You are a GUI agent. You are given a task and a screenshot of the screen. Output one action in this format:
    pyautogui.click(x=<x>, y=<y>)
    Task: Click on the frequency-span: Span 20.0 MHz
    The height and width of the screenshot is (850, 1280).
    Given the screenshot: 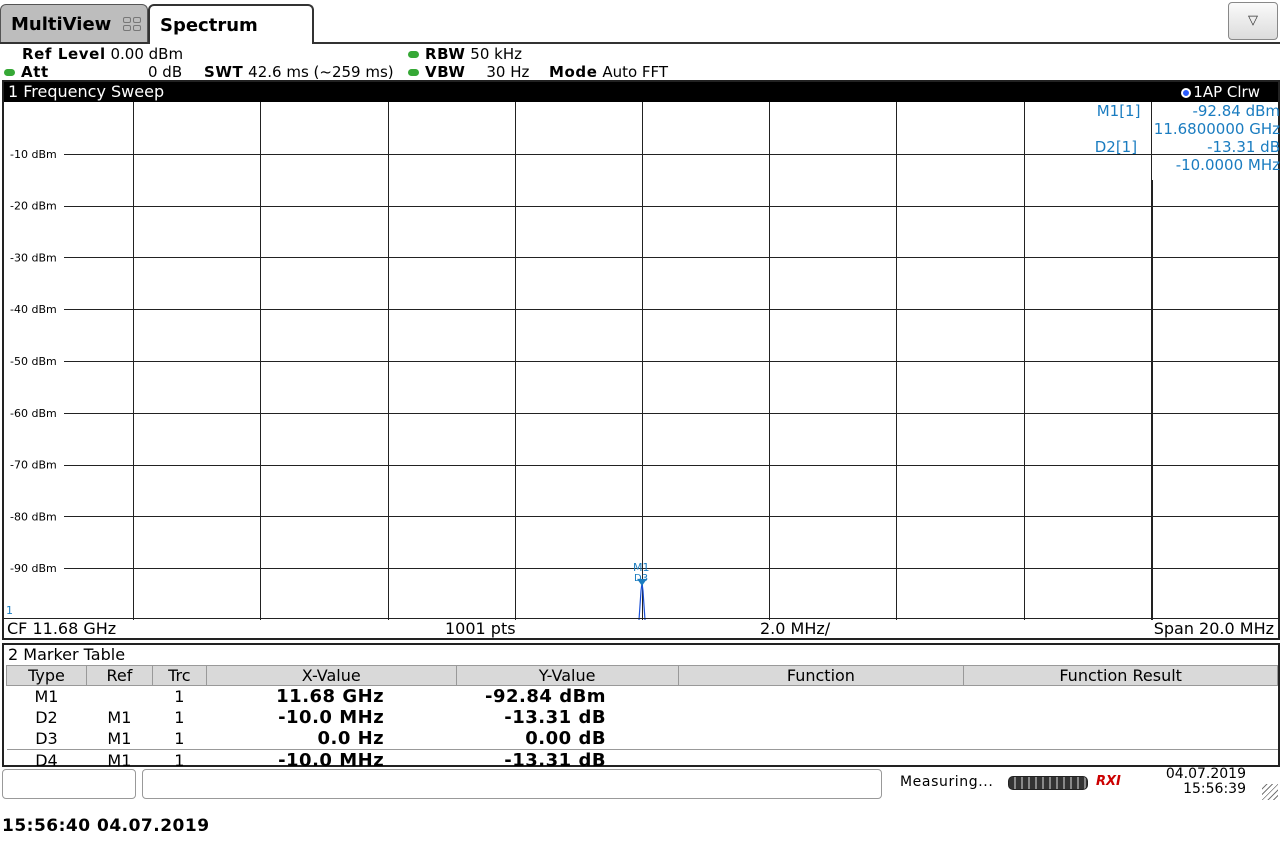 What is the action you would take?
    pyautogui.click(x=1213, y=628)
    